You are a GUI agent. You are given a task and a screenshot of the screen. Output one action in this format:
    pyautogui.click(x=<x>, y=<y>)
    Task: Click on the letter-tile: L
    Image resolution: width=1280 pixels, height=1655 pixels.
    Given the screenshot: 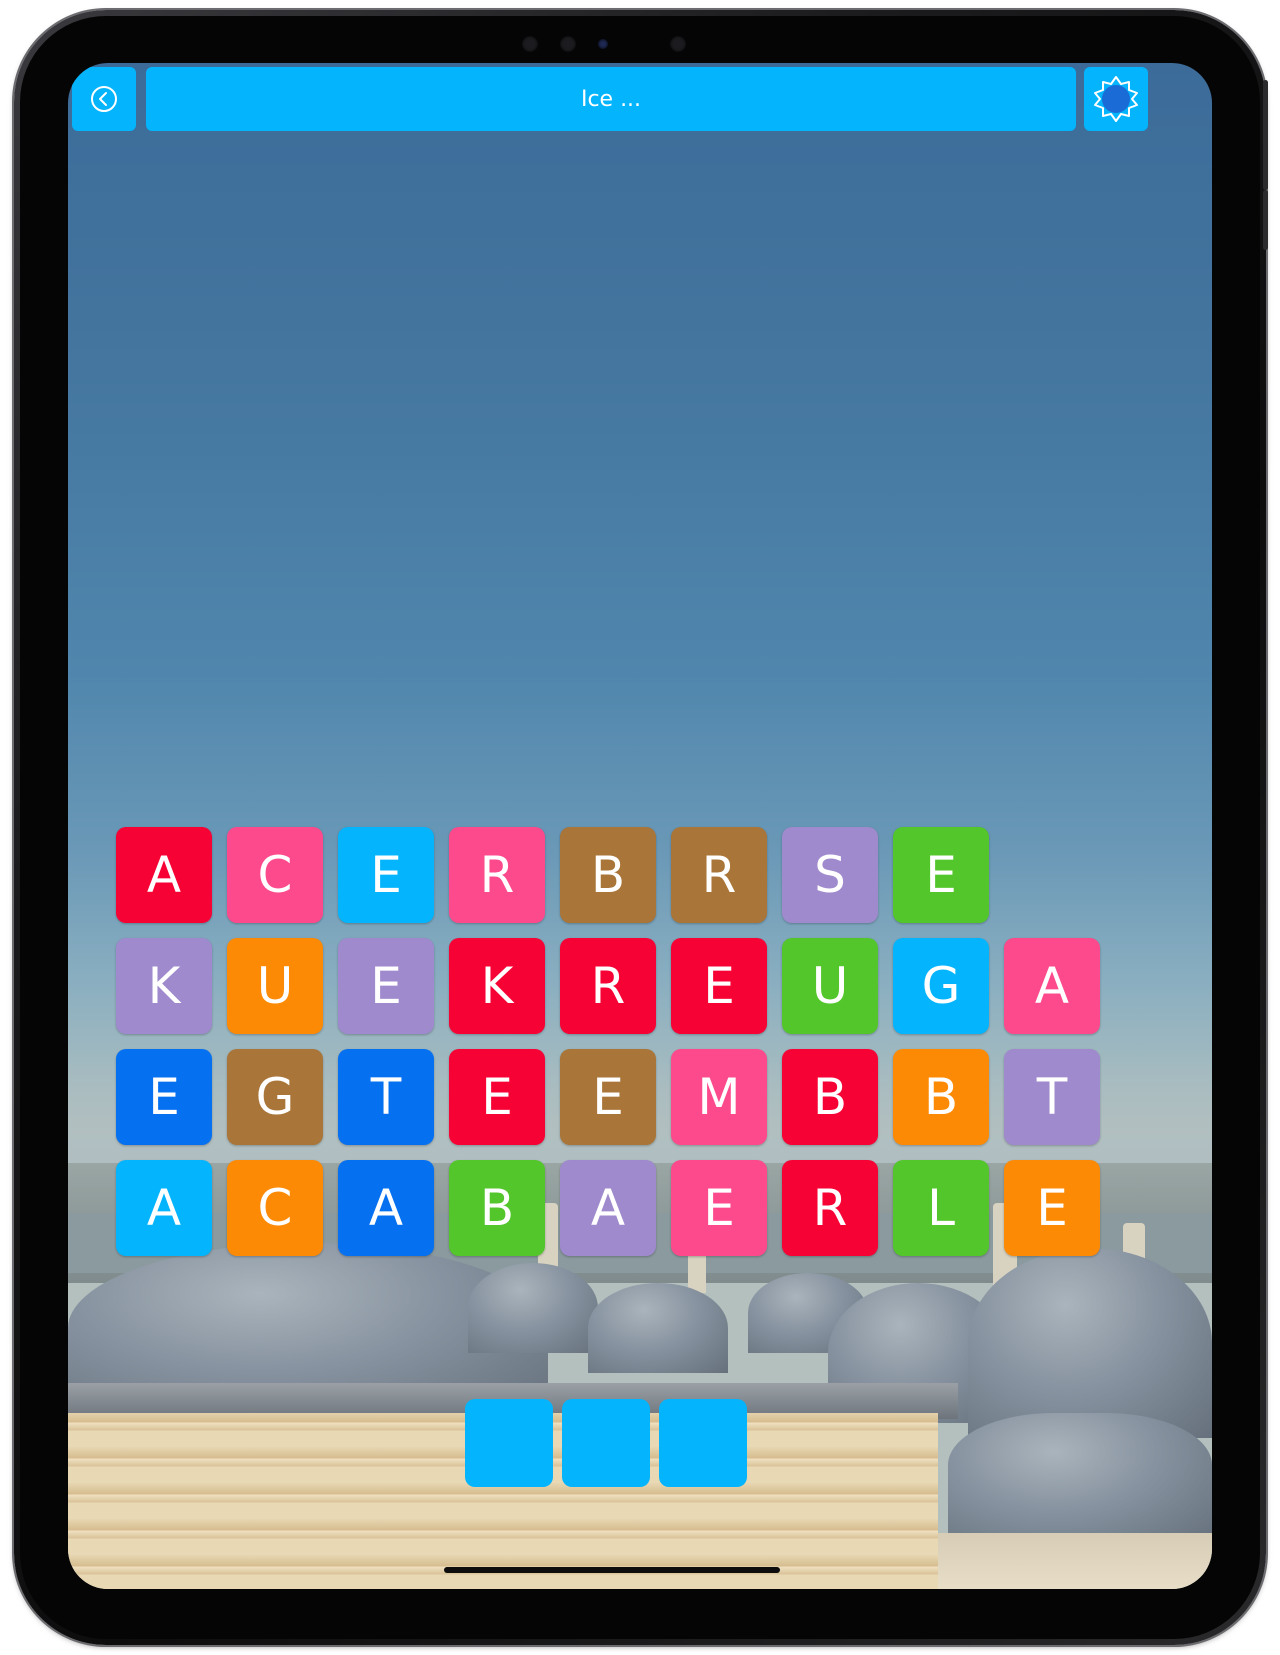 What is the action you would take?
    pyautogui.click(x=941, y=1208)
    